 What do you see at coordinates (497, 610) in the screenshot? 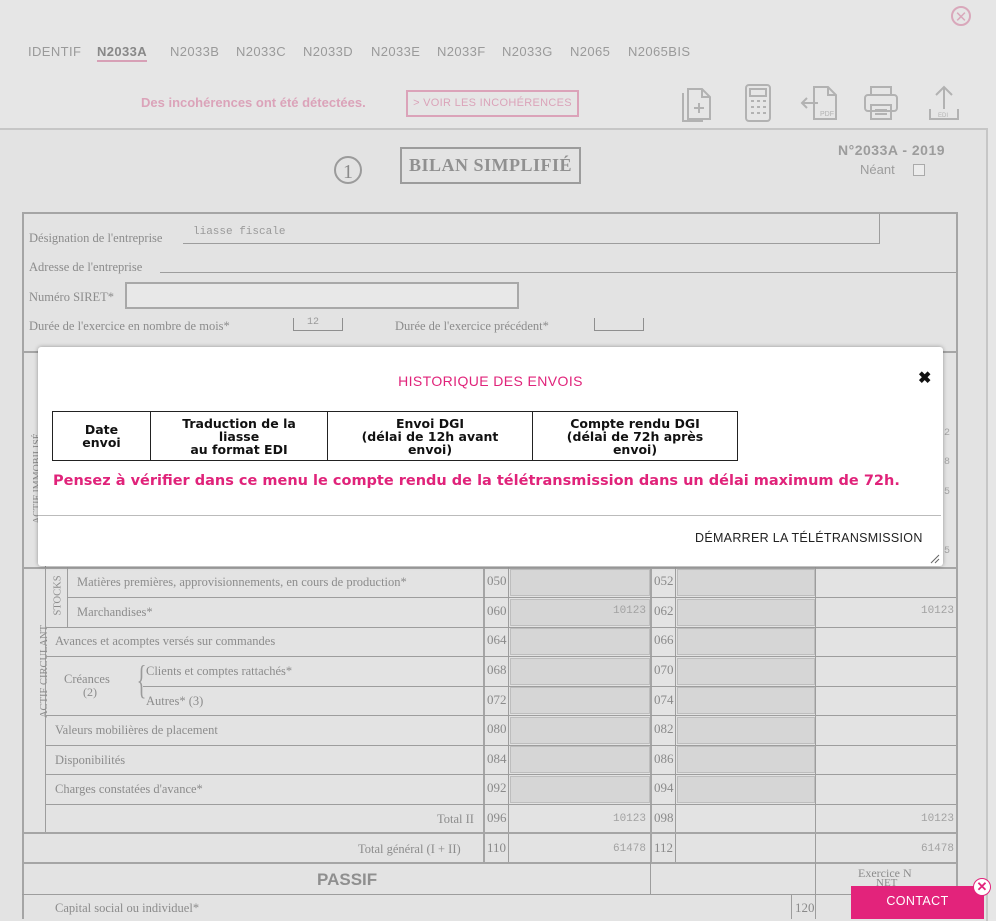
I see `line-code: 060` at bounding box center [497, 610].